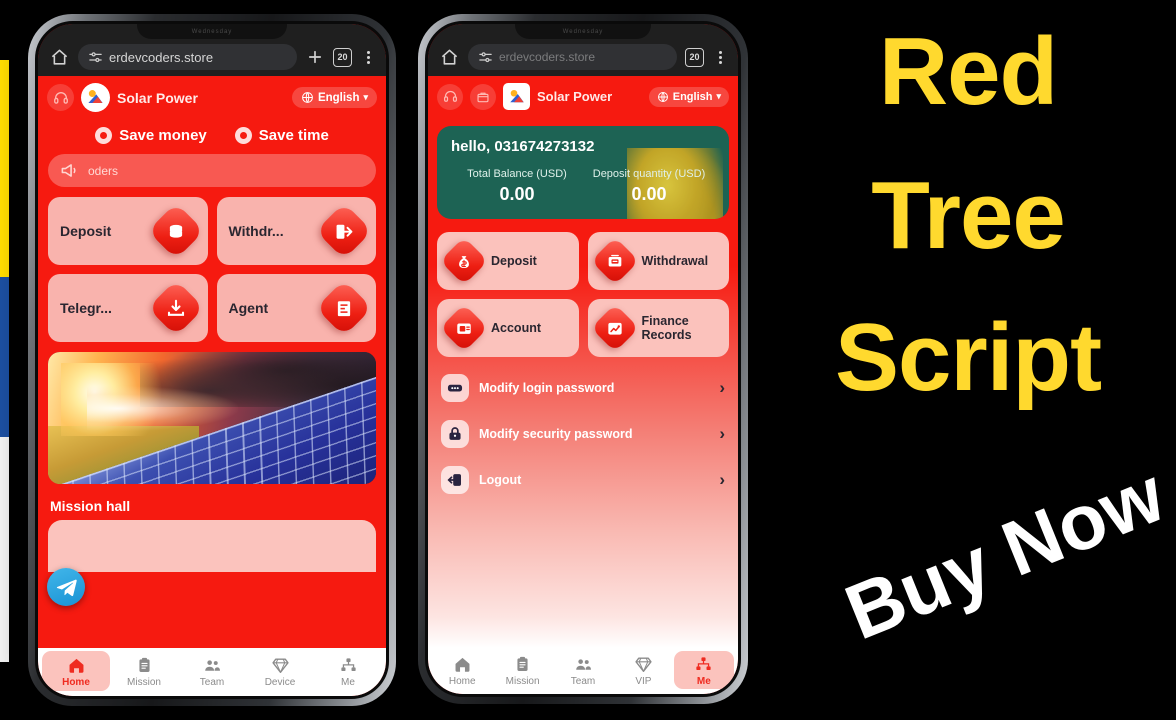 The image size is (1176, 720). I want to click on action-tile-account: Account, so click(508, 328).